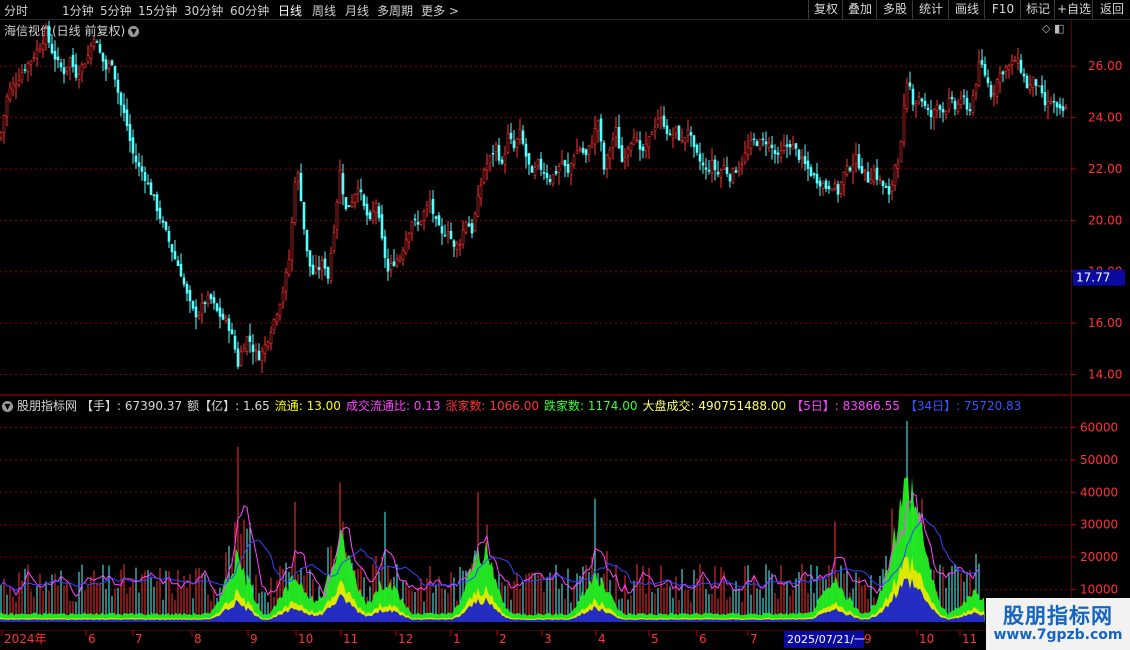  I want to click on period-tab-0: 分时, so click(16, 10).